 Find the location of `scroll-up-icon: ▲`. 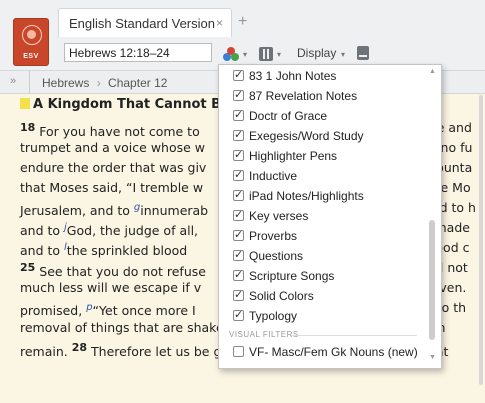

scroll-up-icon: ▲ is located at coordinates (432, 71).